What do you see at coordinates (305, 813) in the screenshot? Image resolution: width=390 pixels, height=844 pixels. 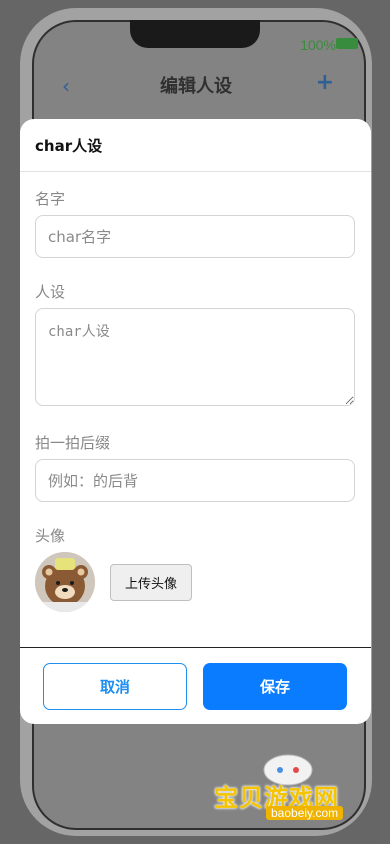 I see `watermark-url: baobeiy.com` at bounding box center [305, 813].